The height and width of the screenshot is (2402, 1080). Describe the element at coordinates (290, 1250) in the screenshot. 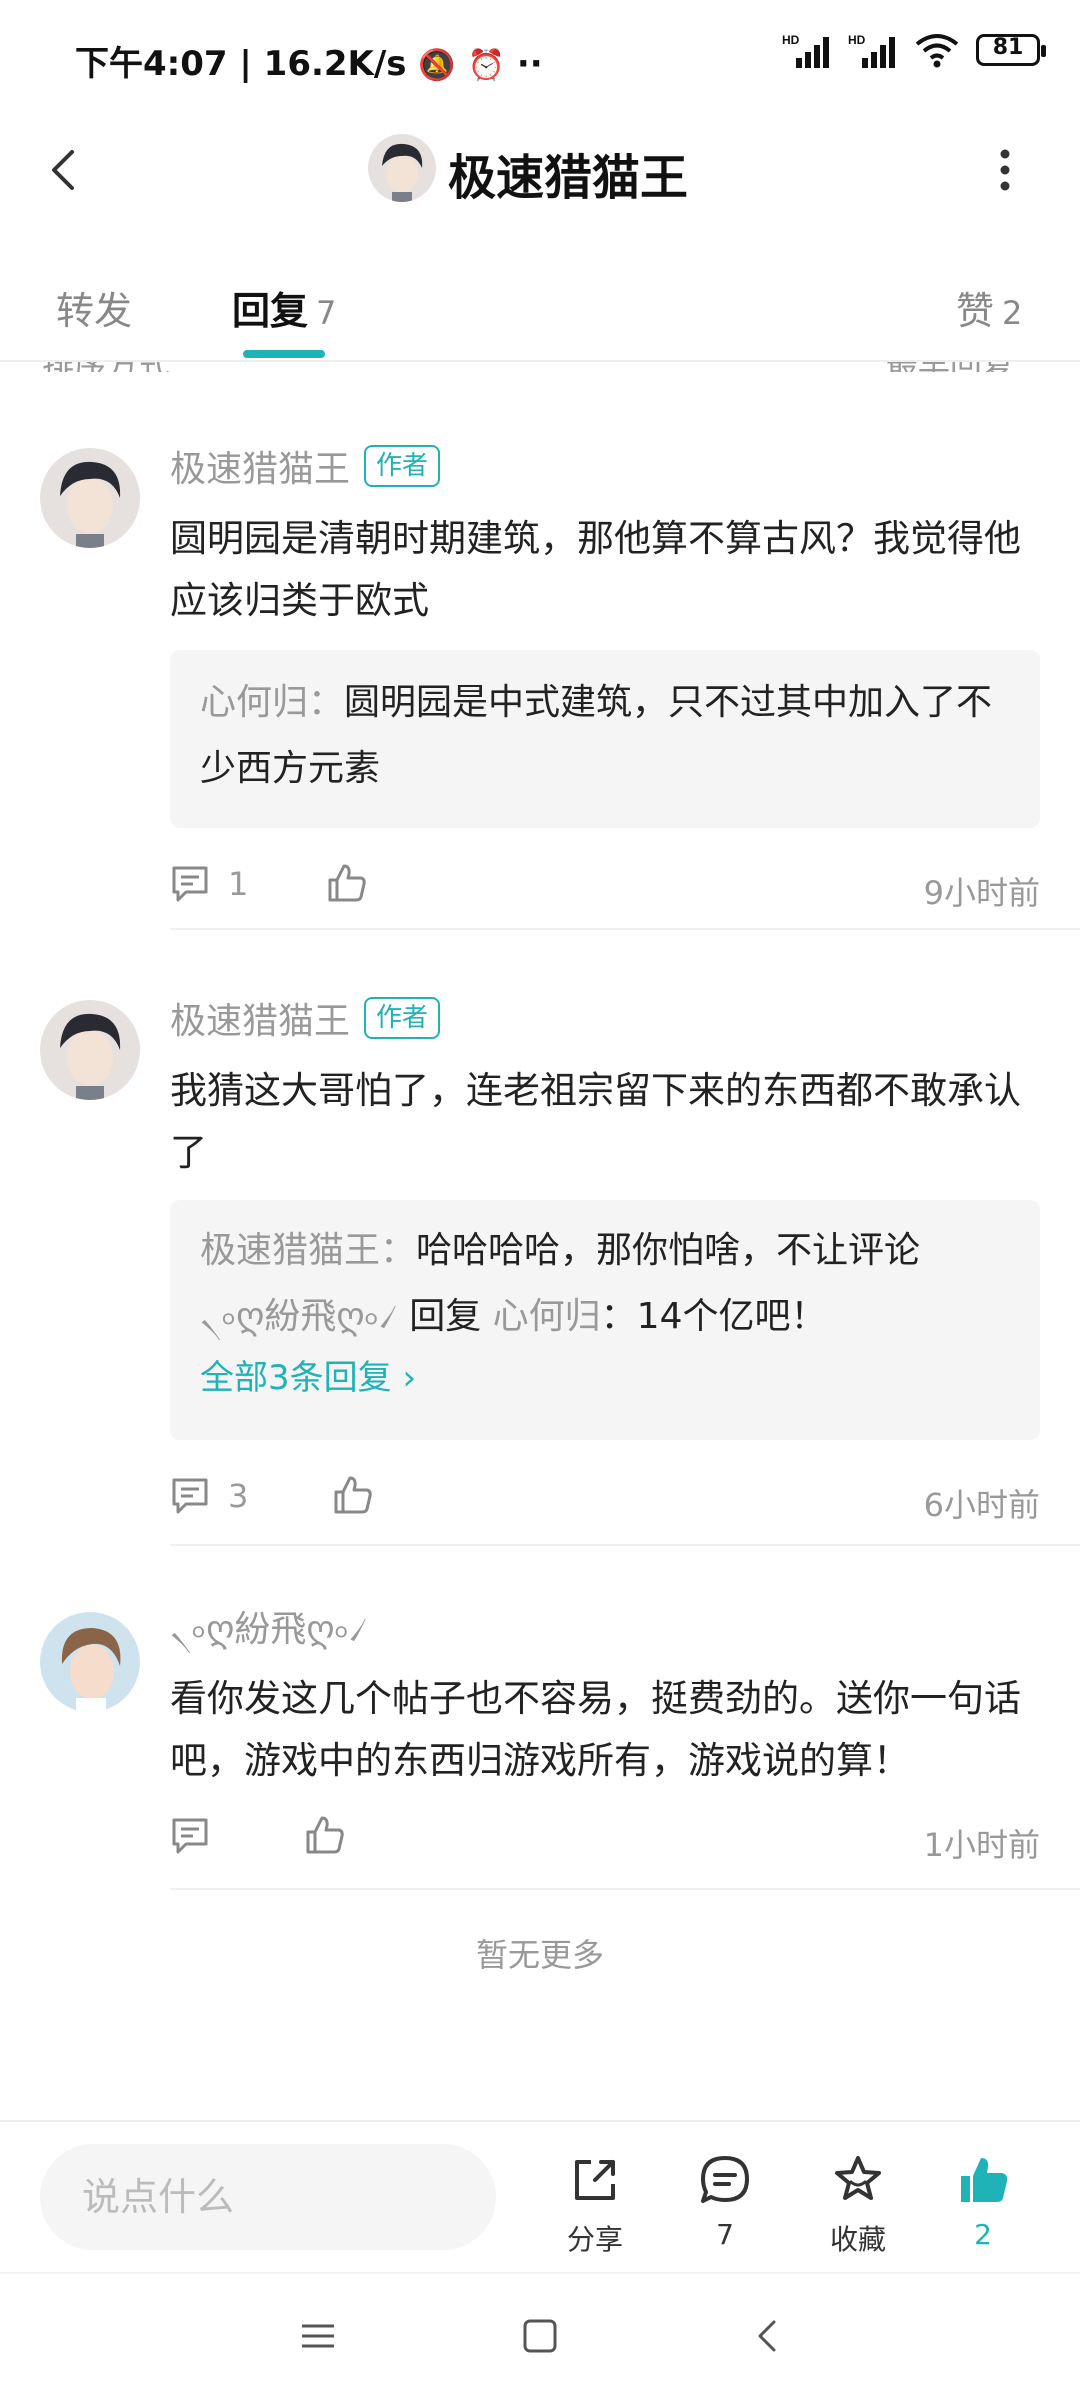

I see `reply-author: 极速猎猫王` at that location.